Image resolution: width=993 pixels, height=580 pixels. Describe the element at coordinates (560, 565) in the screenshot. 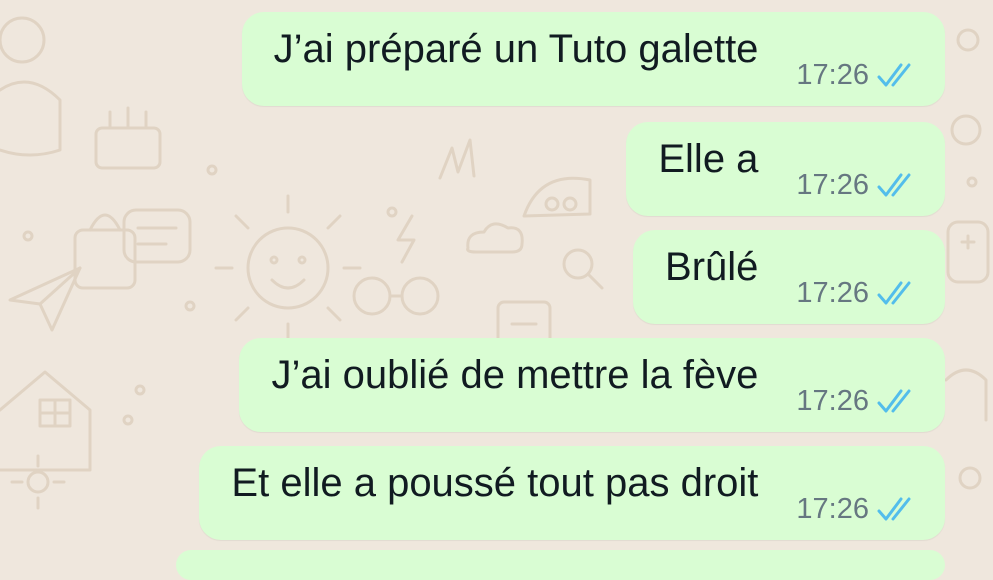

I see `message-bubble-partial` at that location.